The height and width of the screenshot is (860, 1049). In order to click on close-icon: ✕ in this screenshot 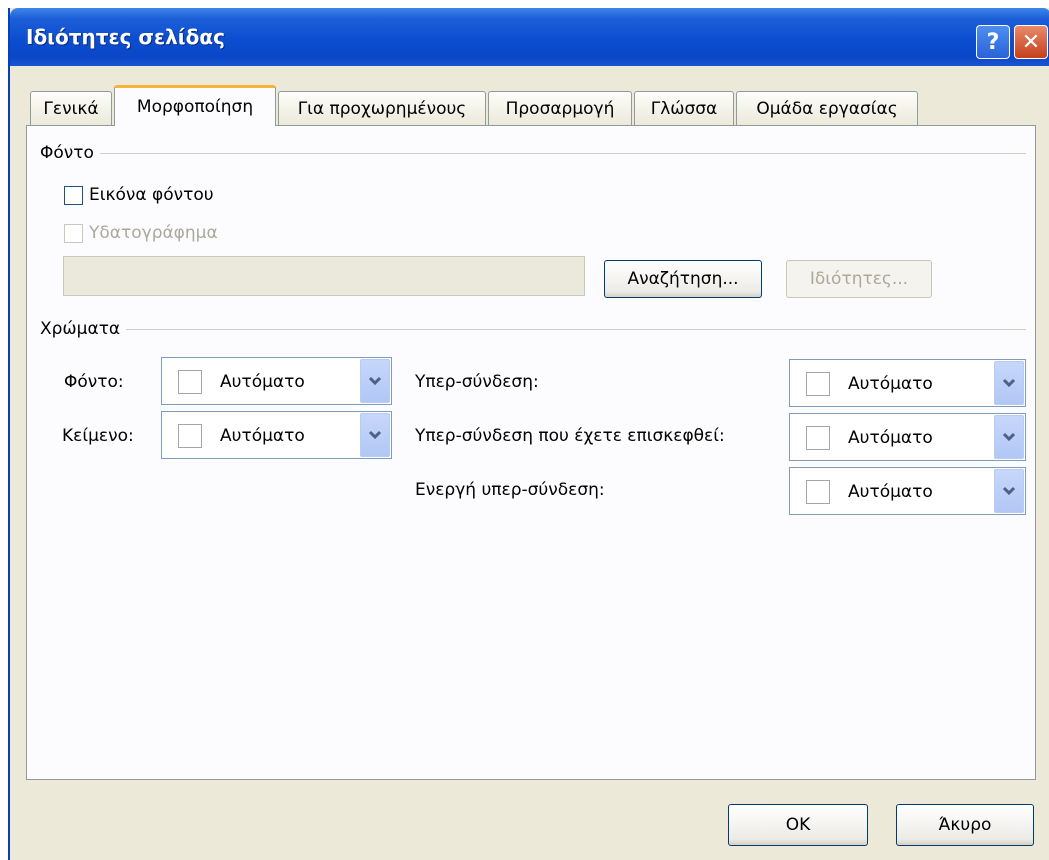, I will do `click(1031, 42)`.